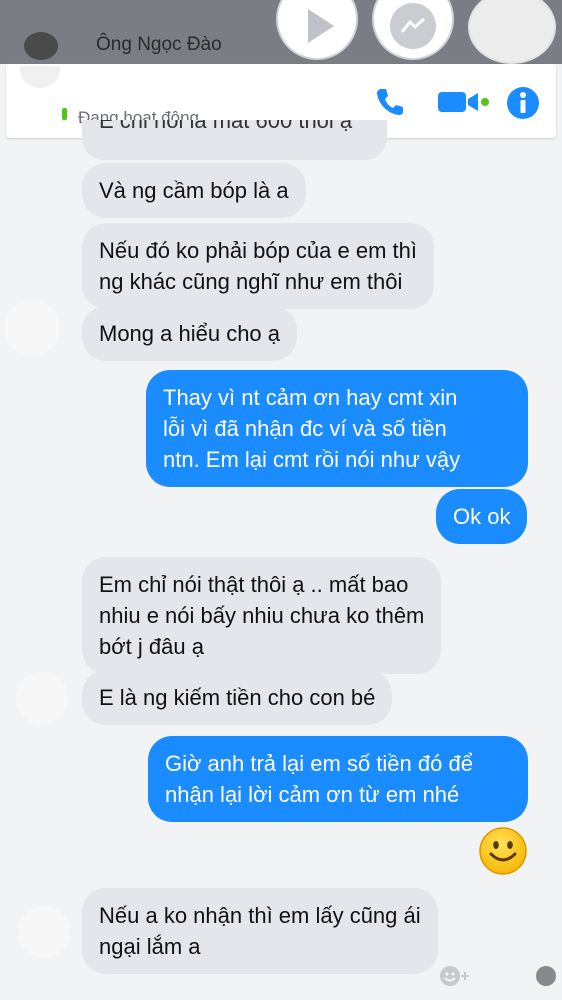  Describe the element at coordinates (456, 978) in the screenshot. I see `add-reaction-icon` at that location.